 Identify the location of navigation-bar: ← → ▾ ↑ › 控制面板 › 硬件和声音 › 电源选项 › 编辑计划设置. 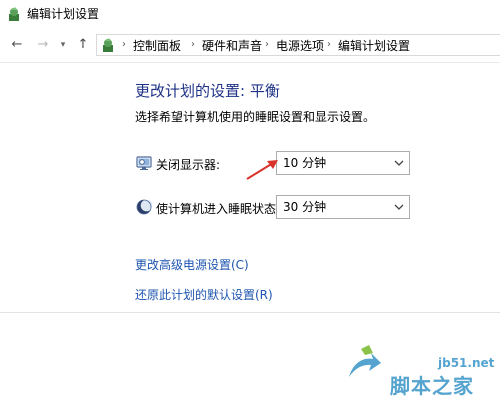
(250, 45).